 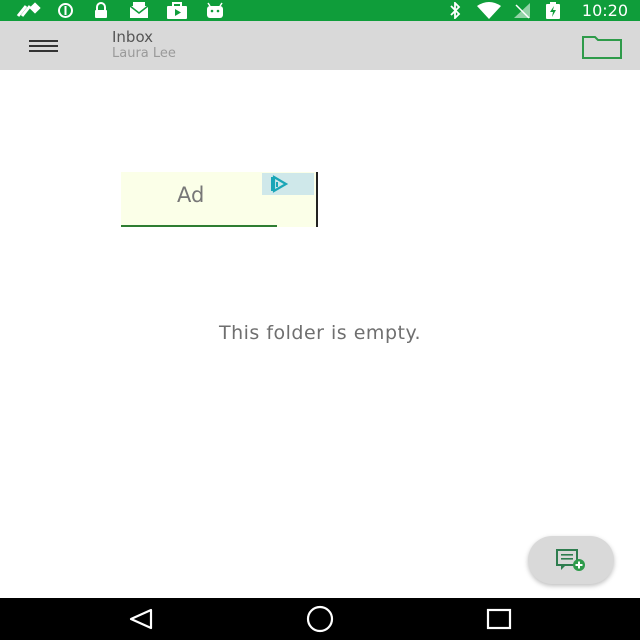 What do you see at coordinates (572, 563) in the screenshot?
I see `compose-message-icon` at bounding box center [572, 563].